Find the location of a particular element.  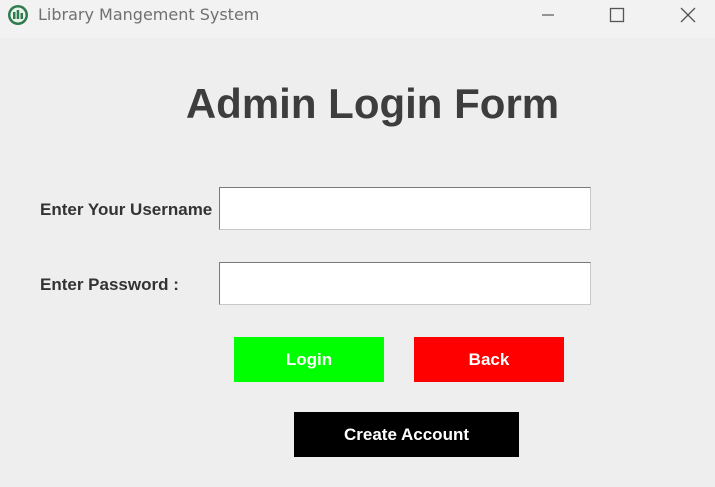

minimize-button is located at coordinates (548, 15).